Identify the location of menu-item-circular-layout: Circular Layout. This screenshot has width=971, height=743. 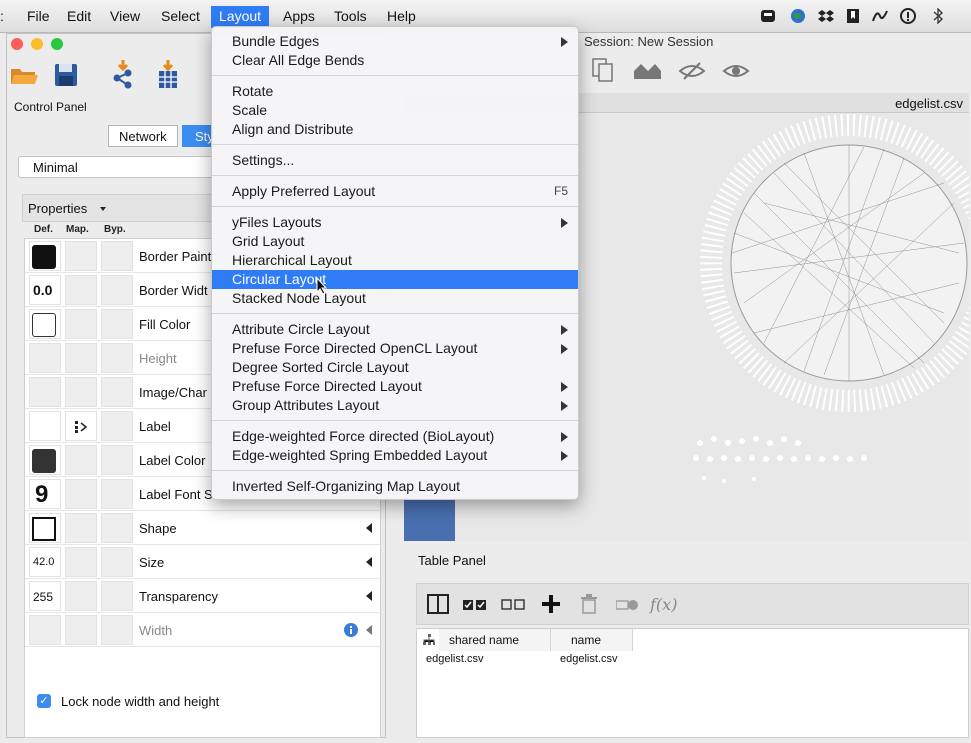
(395, 279).